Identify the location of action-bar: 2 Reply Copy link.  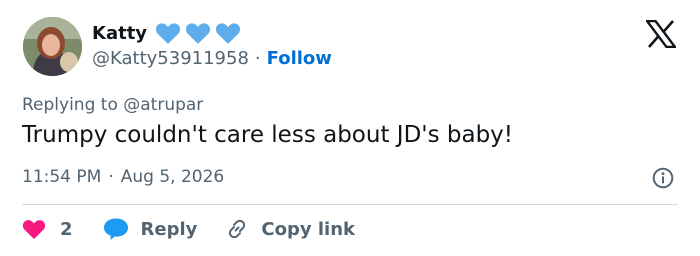
(188, 229).